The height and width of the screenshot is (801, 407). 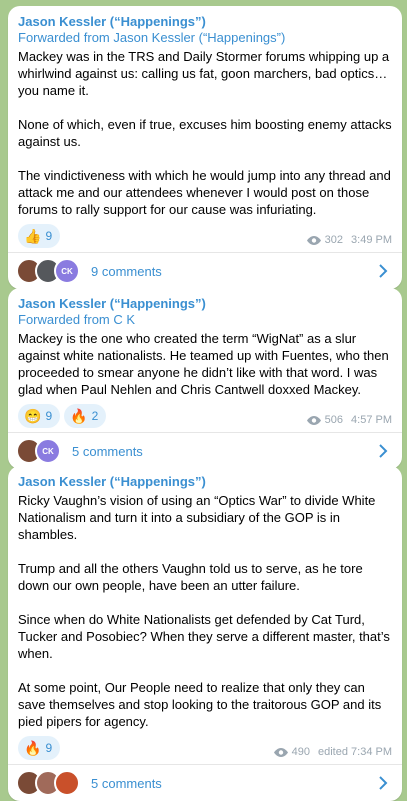 I want to click on reaction-chip: 🔥 2, so click(x=85, y=416).